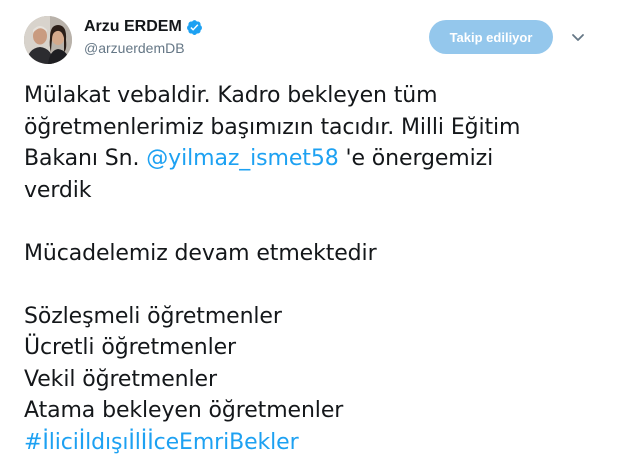  Describe the element at coordinates (416, 158) in the screenshot. I see `tweet-text-segment: 'e önergemizi` at that location.